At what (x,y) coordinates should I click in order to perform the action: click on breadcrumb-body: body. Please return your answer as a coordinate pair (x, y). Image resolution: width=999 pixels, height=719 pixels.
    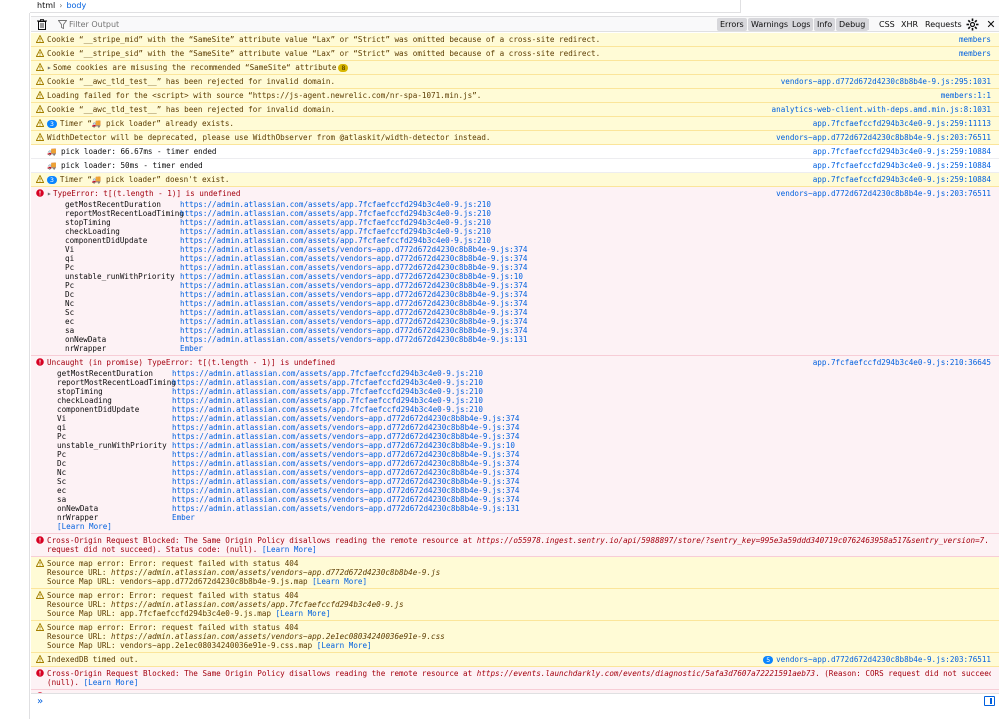
    Looking at the image, I should click on (76, 5).